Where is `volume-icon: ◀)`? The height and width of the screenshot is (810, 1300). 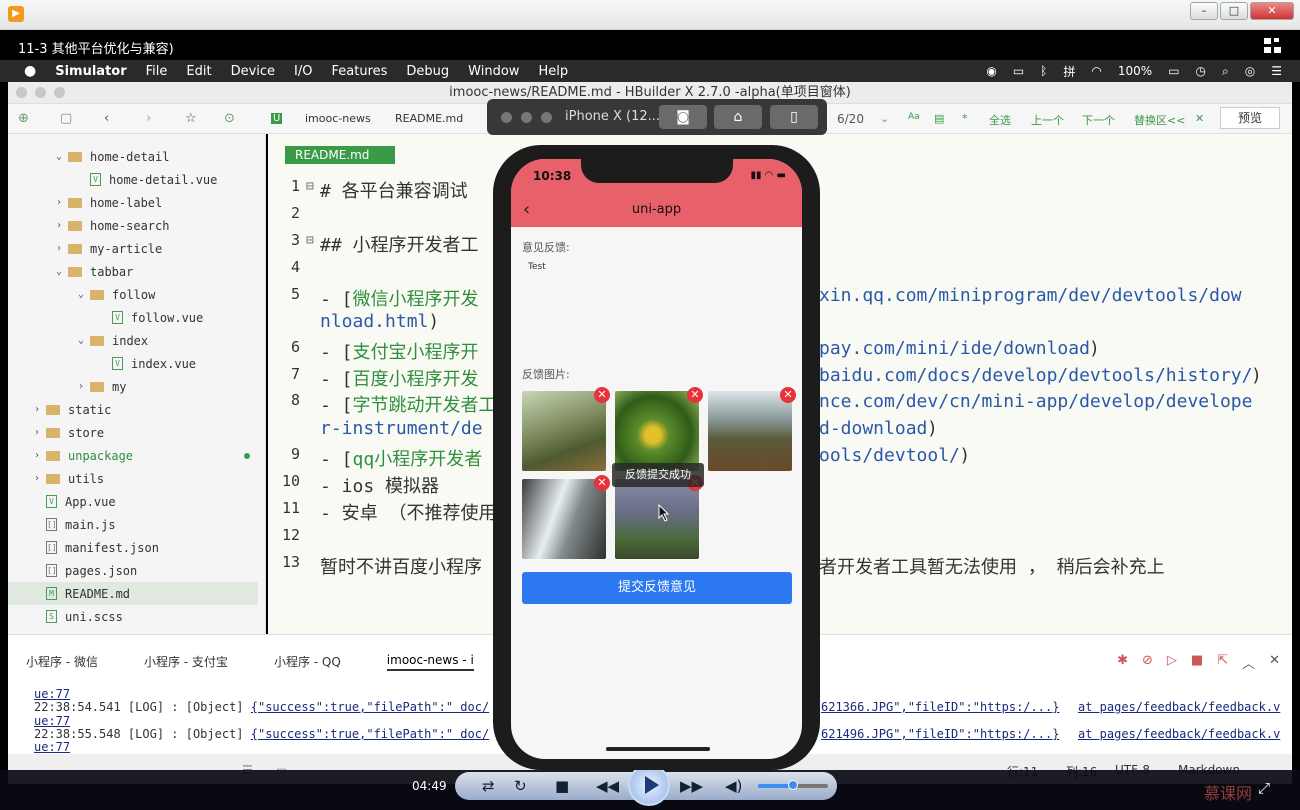
volume-icon: ◀) is located at coordinates (733, 786).